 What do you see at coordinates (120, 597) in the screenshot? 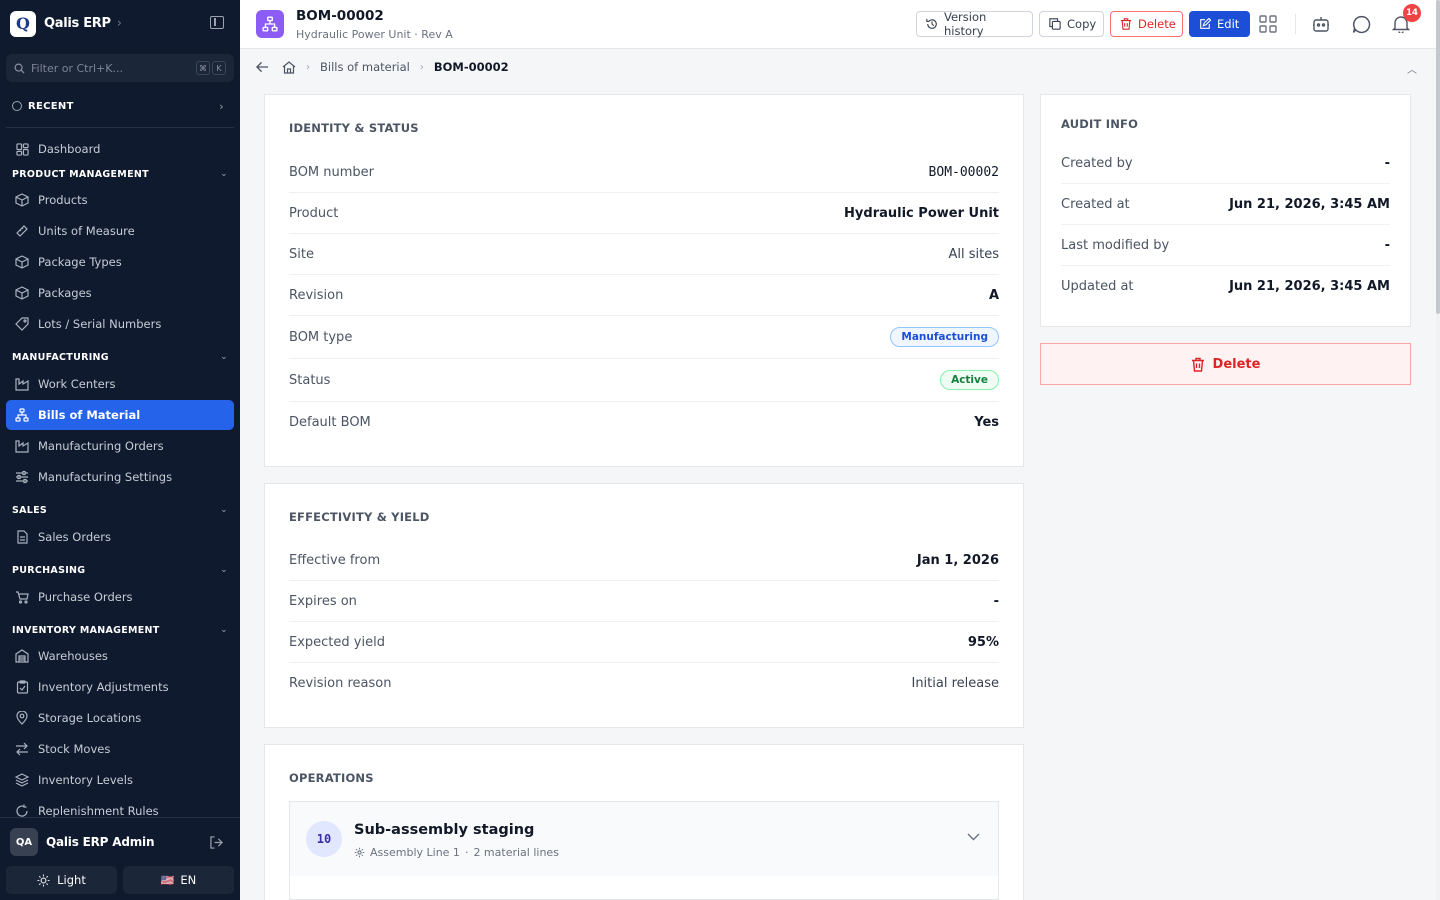
I see `sidebar-item-purchase-orders: Purchase Orders` at bounding box center [120, 597].